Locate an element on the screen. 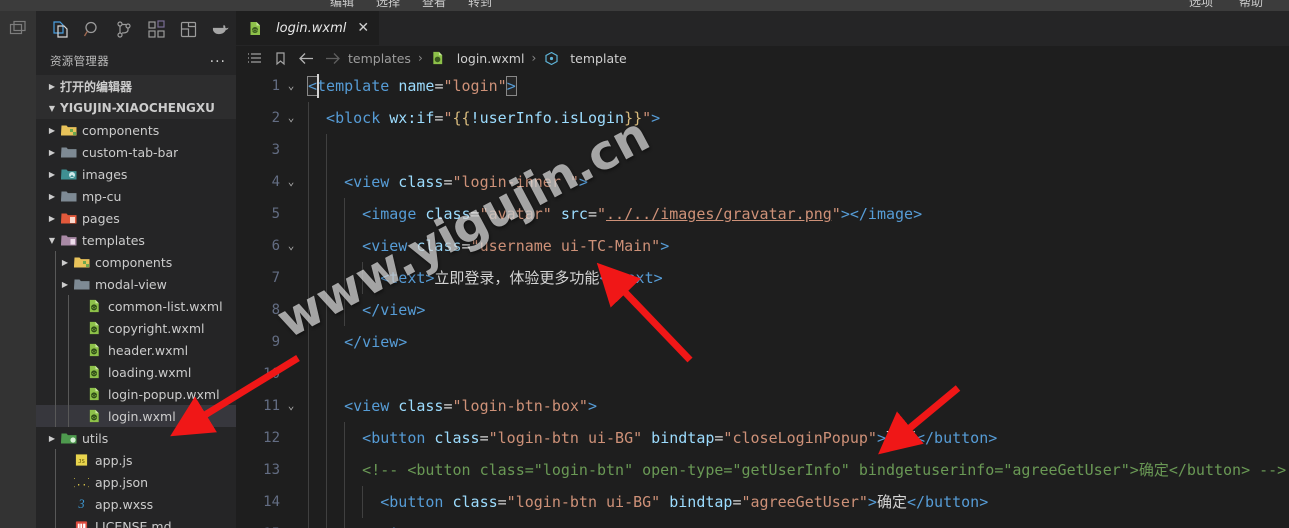 This screenshot has width=1289, height=528. tree-file-header-wxml: <> header.wxml is located at coordinates (136, 350).